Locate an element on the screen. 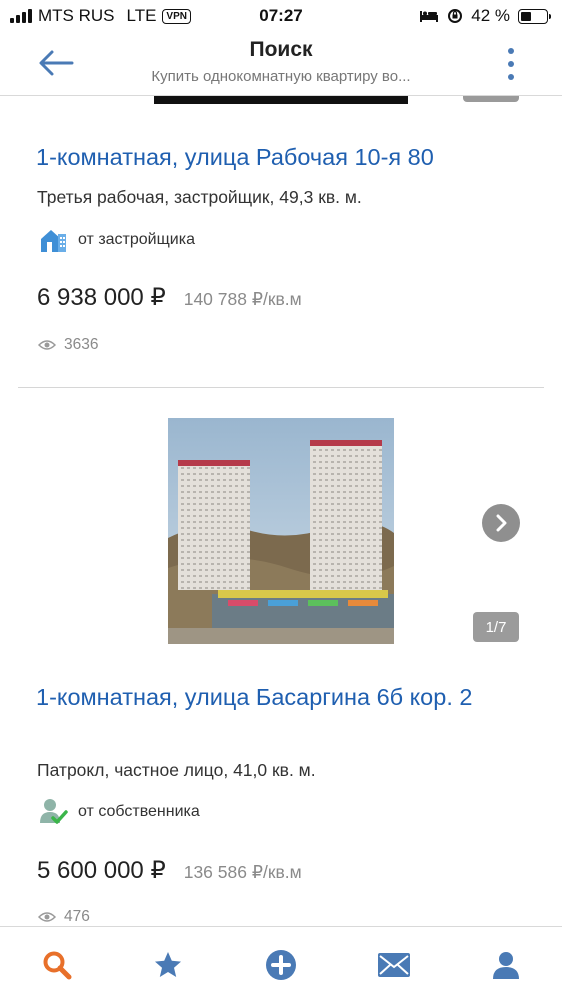 This screenshot has height=1000, width=562. mail-icon is located at coordinates (394, 965).